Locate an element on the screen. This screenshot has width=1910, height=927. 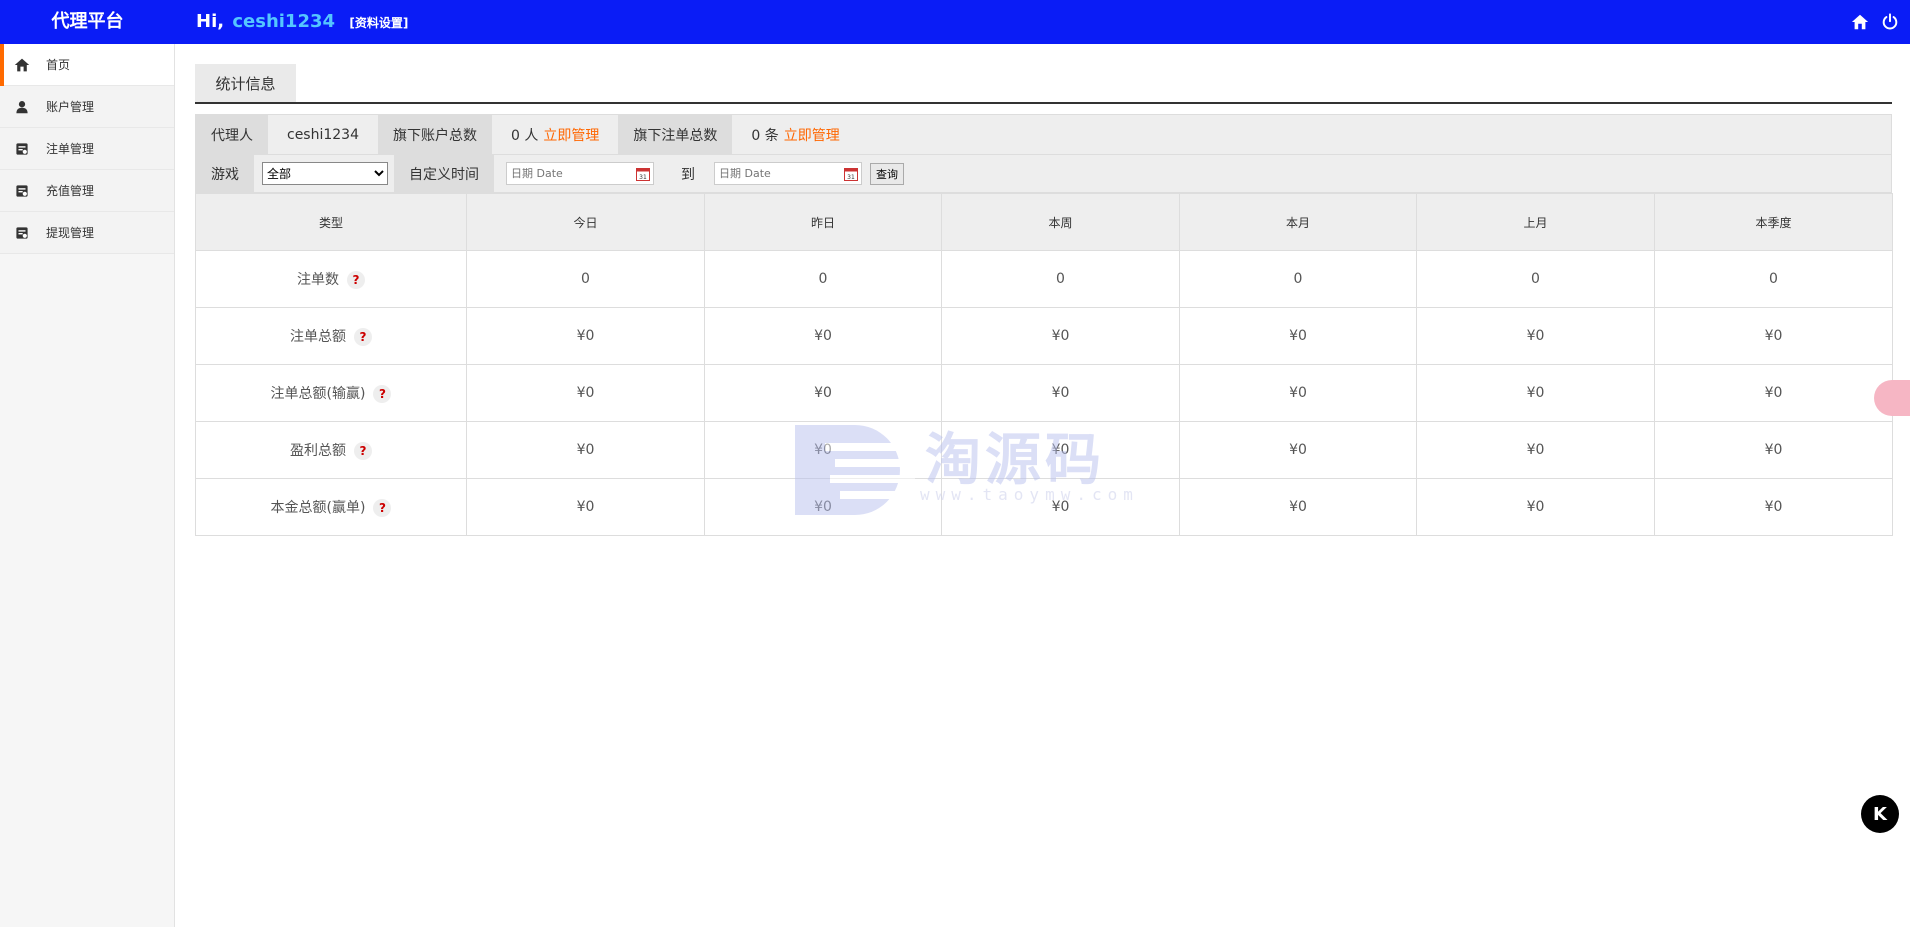
row-label-cell: 注单总额? is located at coordinates (331, 336).